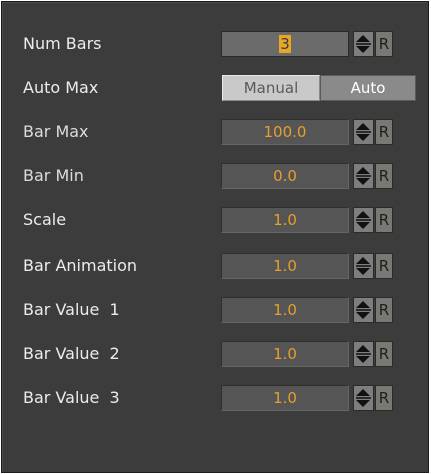 The height and width of the screenshot is (474, 431). What do you see at coordinates (363, 176) in the screenshot?
I see `bar-min-spinner` at bounding box center [363, 176].